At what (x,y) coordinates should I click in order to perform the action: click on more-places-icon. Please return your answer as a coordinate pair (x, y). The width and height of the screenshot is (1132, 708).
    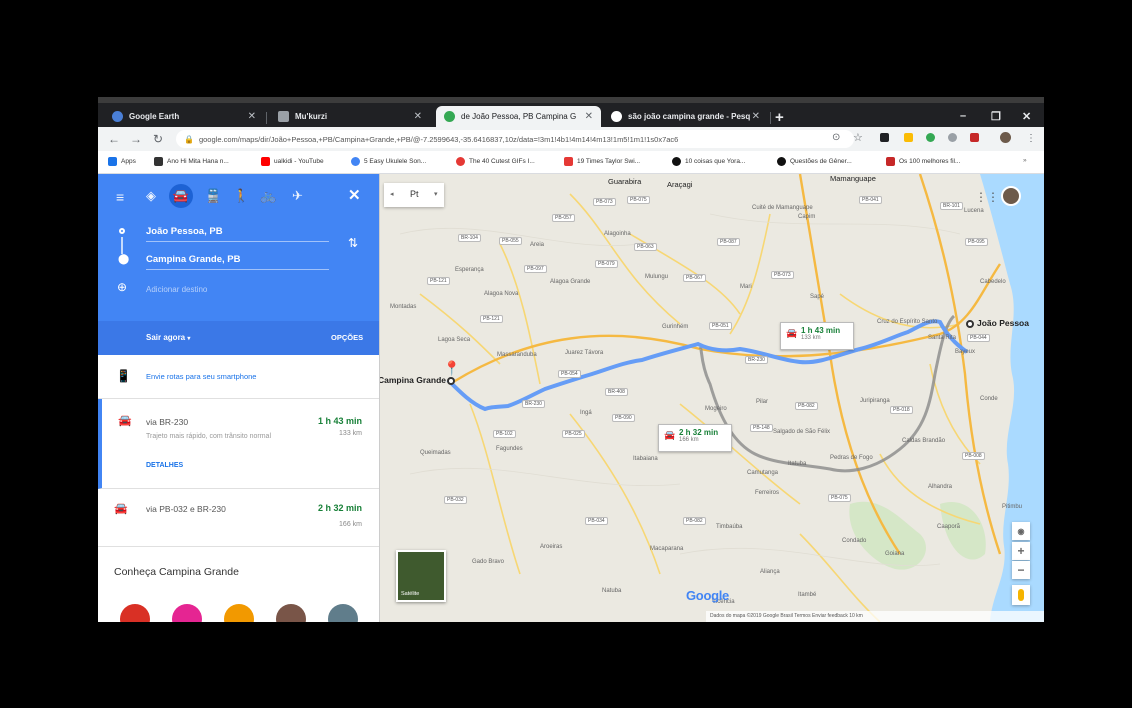
    Looking at the image, I should click on (343, 613).